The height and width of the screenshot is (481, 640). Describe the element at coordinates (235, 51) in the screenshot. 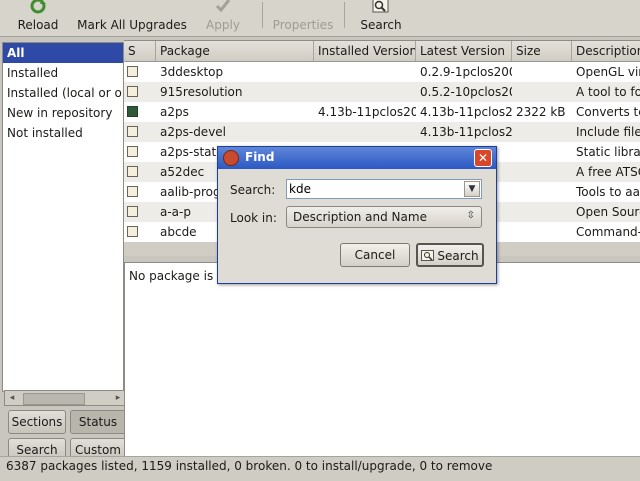

I see `column-header-package: Package` at that location.